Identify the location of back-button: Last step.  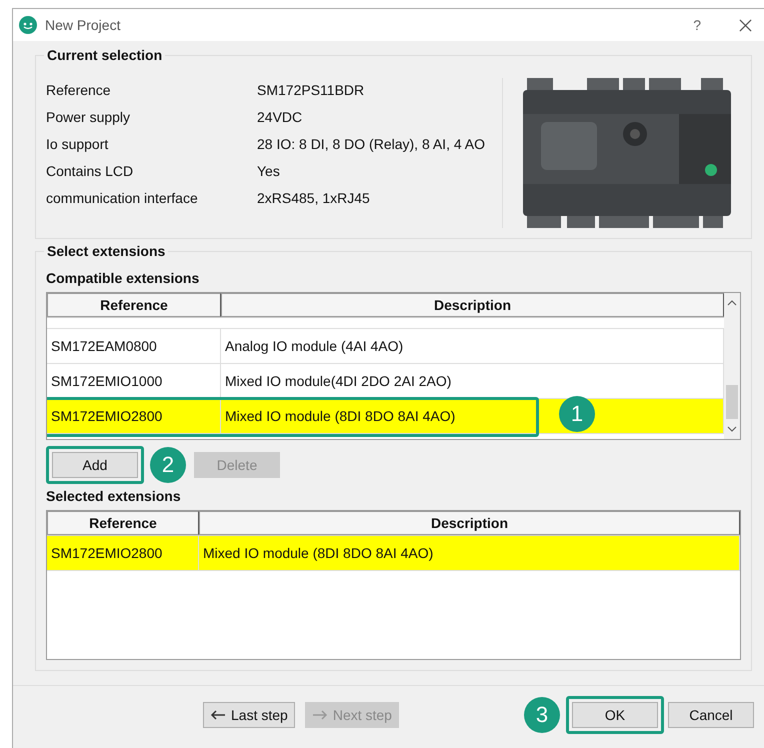
(249, 715).